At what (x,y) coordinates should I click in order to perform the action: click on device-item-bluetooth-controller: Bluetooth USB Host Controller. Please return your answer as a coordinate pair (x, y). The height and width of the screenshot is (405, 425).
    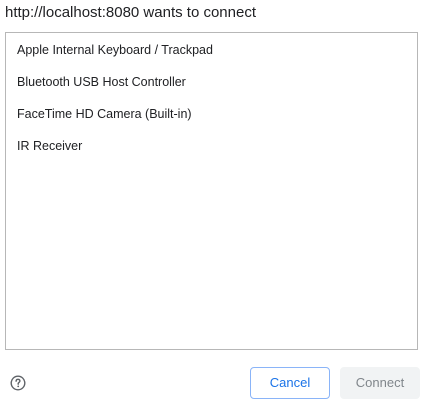
    Looking at the image, I should click on (211, 82).